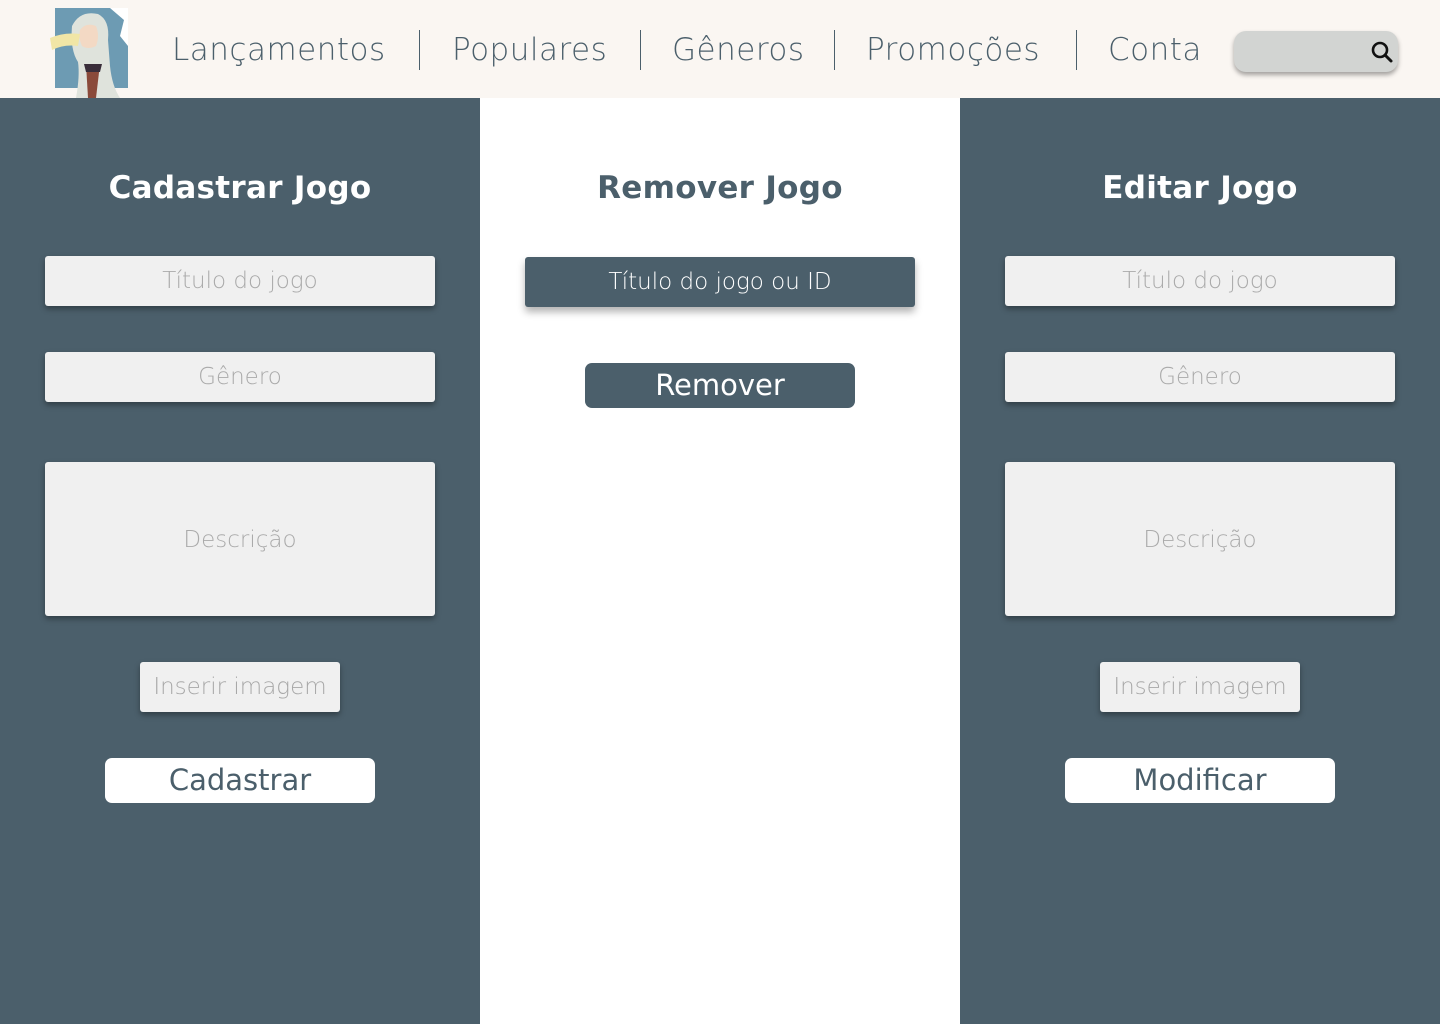 The width and height of the screenshot is (1440, 1024). Describe the element at coordinates (720, 385) in the screenshot. I see `remove-submit-button: Remover` at that location.